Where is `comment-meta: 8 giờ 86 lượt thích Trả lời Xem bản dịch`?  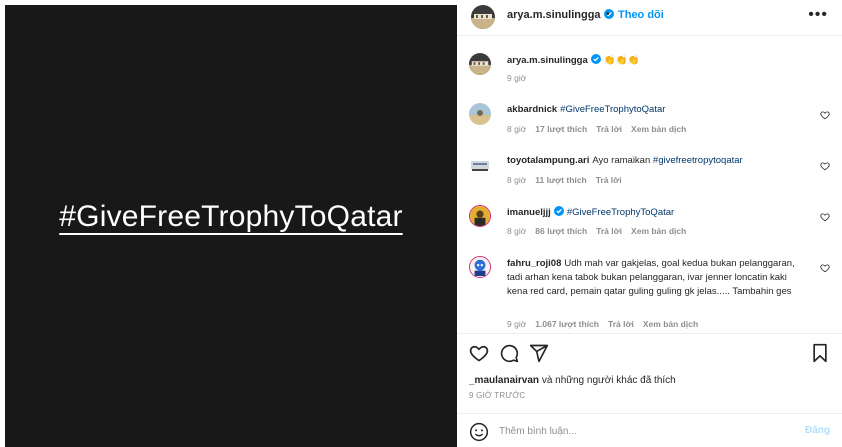 comment-meta: 8 giờ 86 lượt thích Trả lời Xem bản dịch is located at coordinates (601, 231).